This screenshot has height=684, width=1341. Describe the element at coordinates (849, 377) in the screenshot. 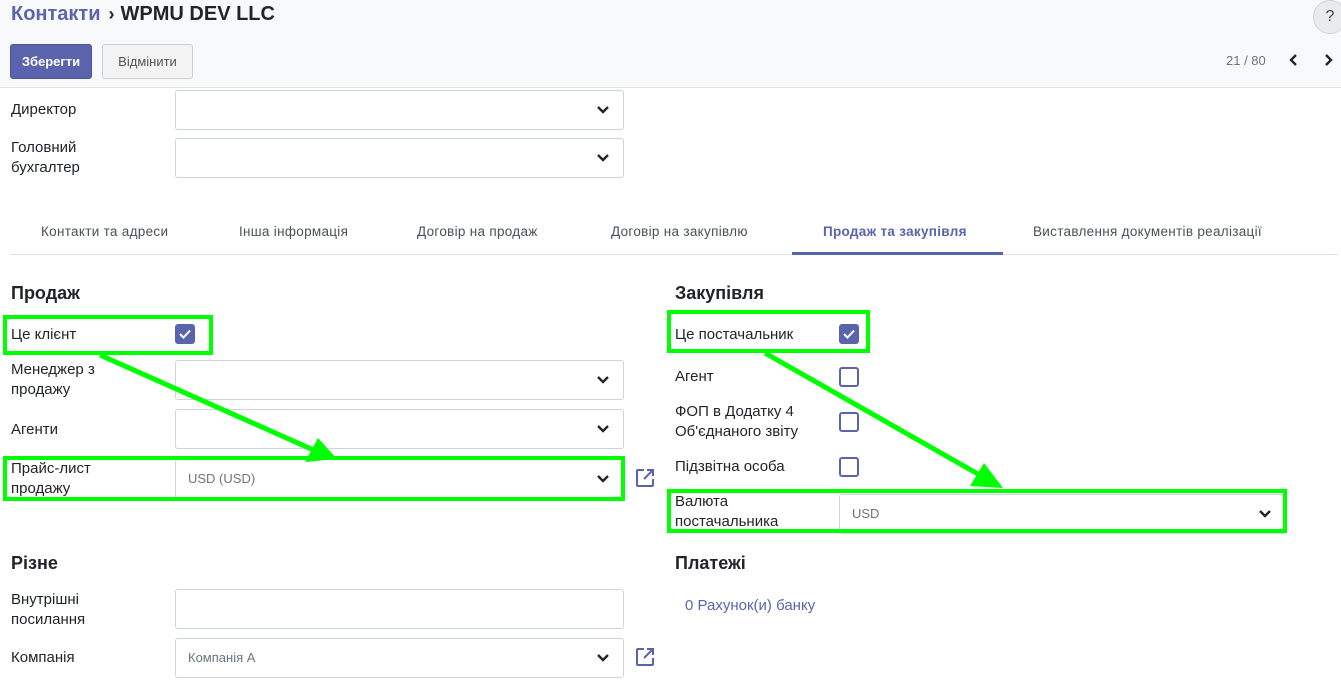

I see `agent-checkbox` at that location.